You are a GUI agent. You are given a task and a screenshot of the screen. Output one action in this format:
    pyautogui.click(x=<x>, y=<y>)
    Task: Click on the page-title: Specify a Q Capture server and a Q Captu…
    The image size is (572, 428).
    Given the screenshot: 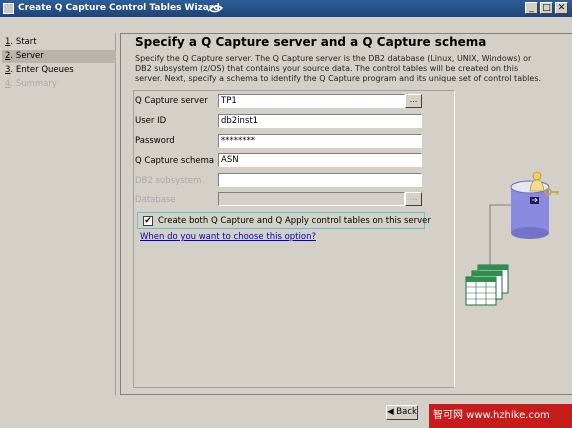 What is the action you would take?
    pyautogui.click(x=311, y=42)
    